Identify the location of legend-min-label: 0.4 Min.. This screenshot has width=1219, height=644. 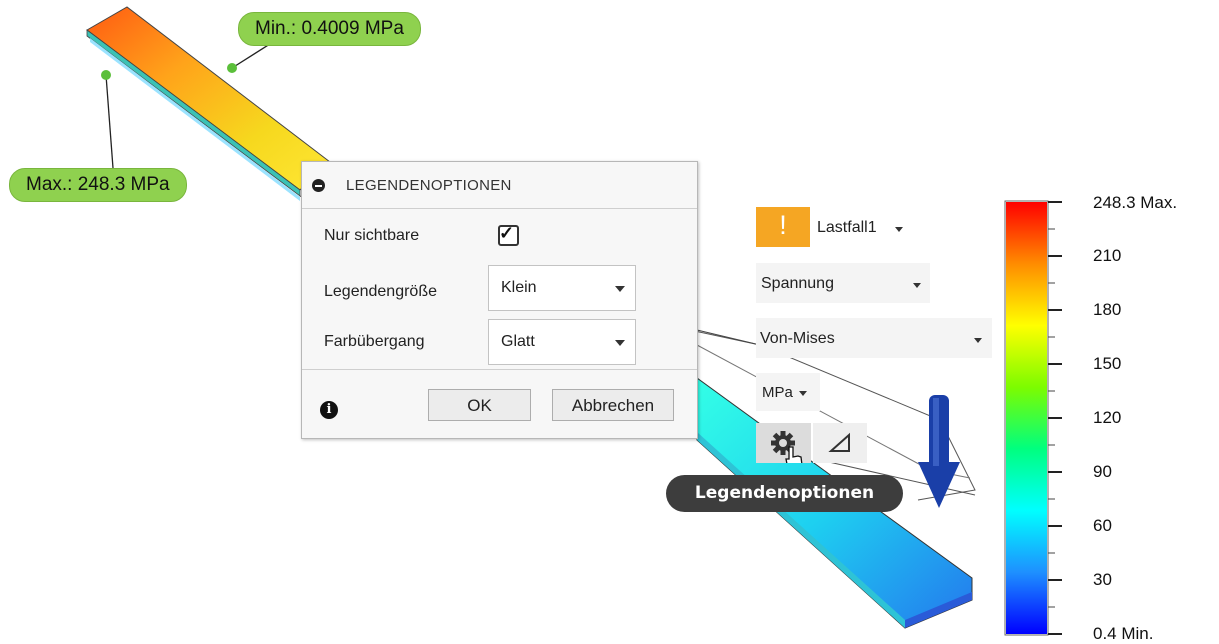
(1123, 633).